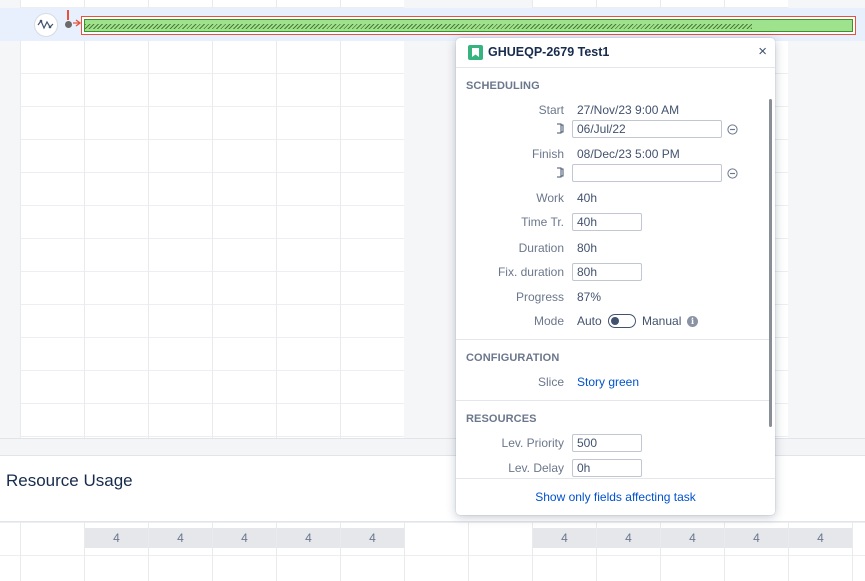  I want to click on start-constraint-input, so click(647, 129).